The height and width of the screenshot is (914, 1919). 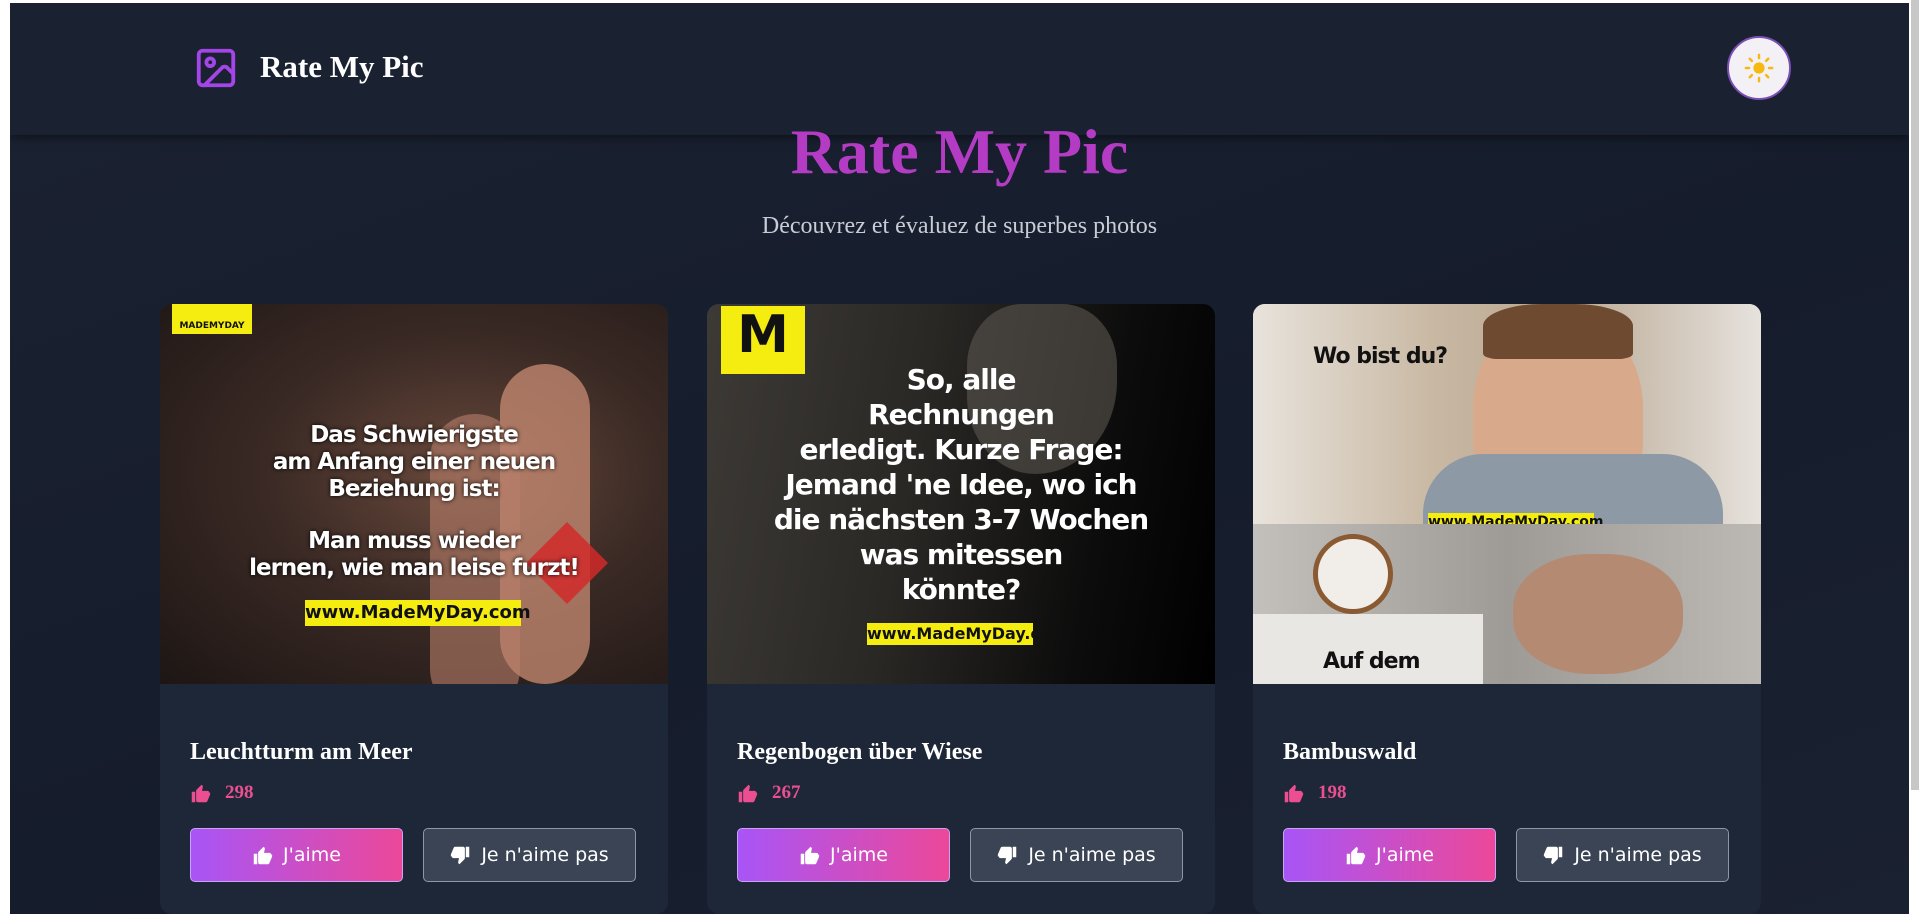 I want to click on logo-text: Rate My Pic, so click(x=342, y=67).